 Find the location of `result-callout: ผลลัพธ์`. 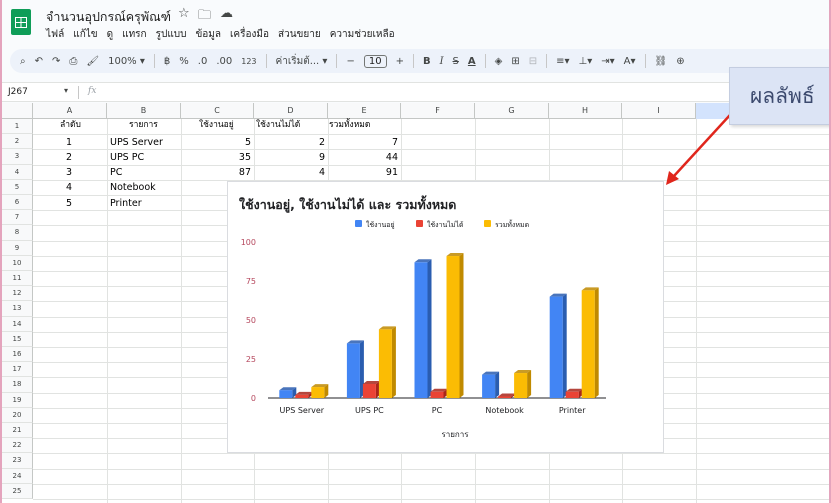

result-callout: ผลลัพธ์ is located at coordinates (779, 96).